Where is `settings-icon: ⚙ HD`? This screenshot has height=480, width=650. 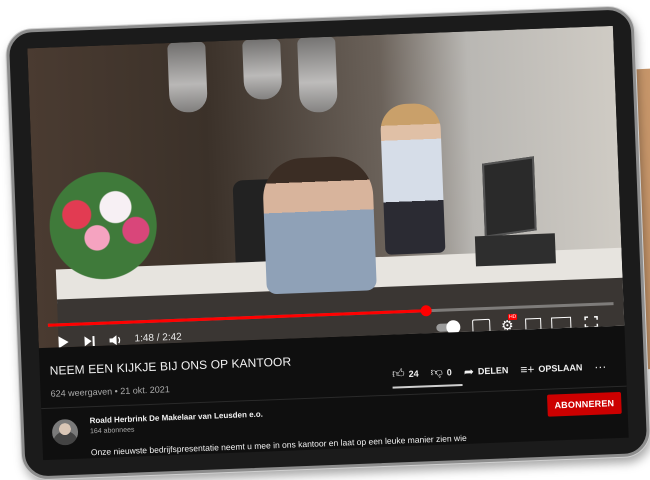 settings-icon: ⚙ HD is located at coordinates (507, 324).